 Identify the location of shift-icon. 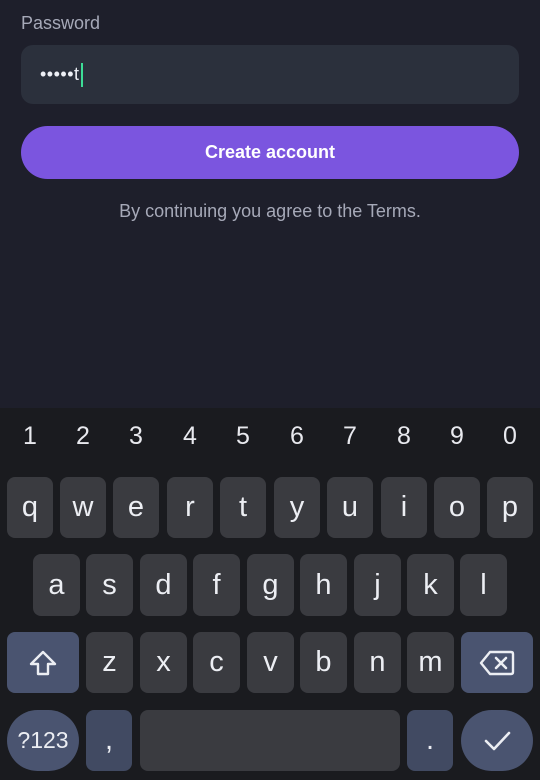
(43, 663).